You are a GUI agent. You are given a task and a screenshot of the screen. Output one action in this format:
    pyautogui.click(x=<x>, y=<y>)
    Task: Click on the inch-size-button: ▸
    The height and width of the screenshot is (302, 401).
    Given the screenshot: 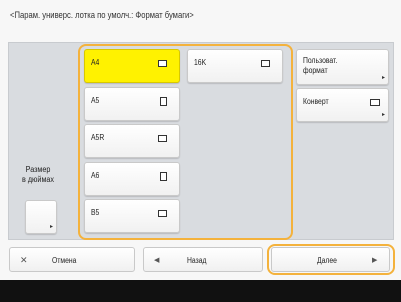 What is the action you would take?
    pyautogui.click(x=41, y=217)
    